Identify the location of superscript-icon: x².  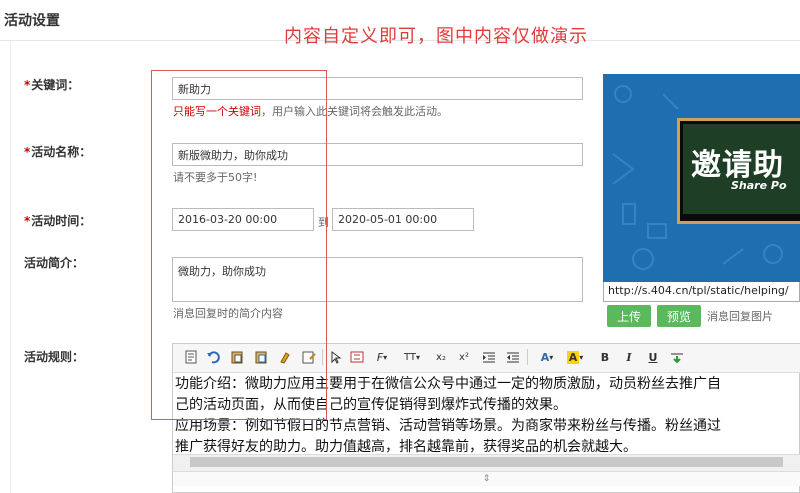
(464, 357).